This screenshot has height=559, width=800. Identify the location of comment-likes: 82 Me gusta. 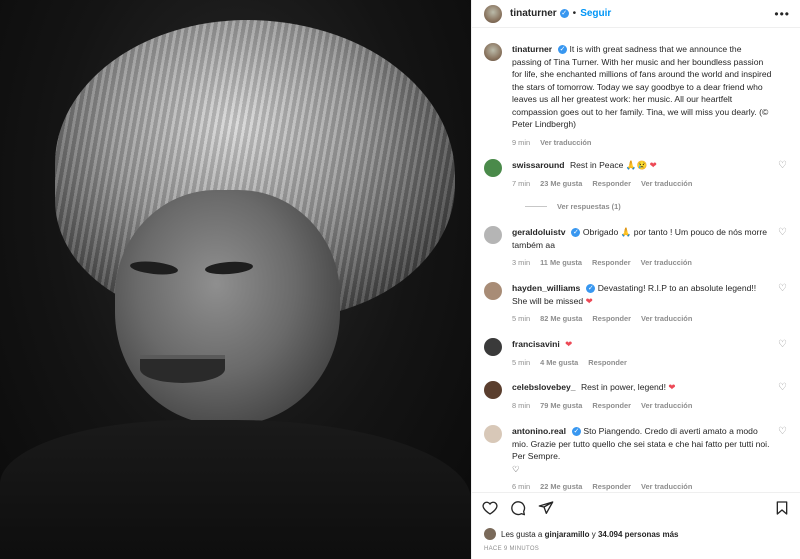
(561, 319).